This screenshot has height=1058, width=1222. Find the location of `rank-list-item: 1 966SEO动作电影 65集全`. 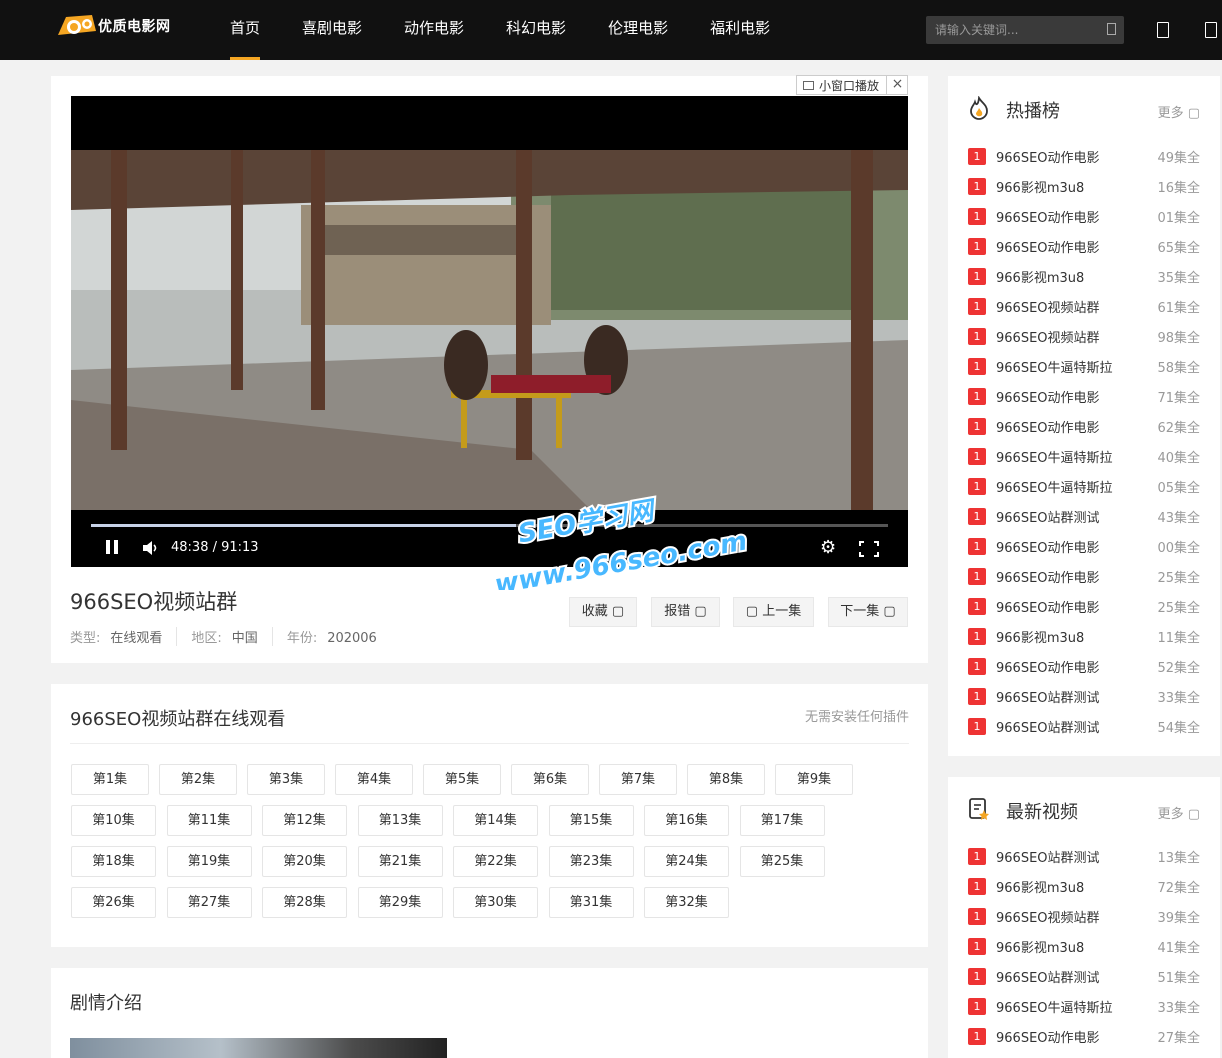

rank-list-item: 1 966SEO动作电影 65集全 is located at coordinates (1084, 246).